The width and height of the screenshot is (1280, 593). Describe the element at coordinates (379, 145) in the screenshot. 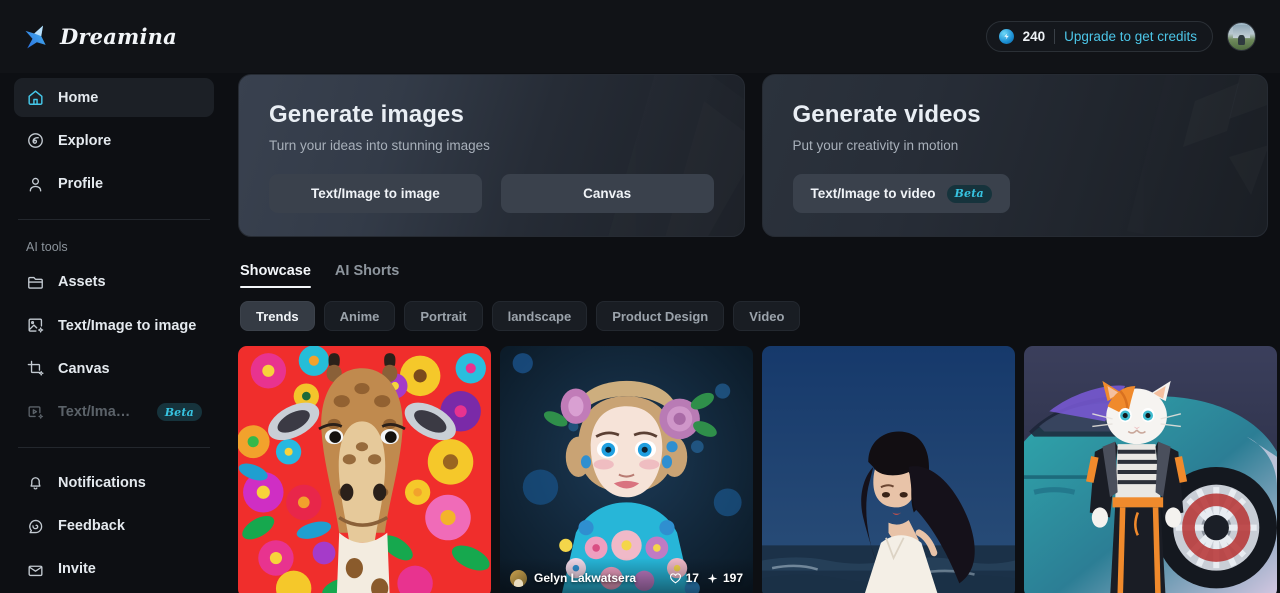

I see `card-subtitle: Turn your ideas into stunning images` at that location.